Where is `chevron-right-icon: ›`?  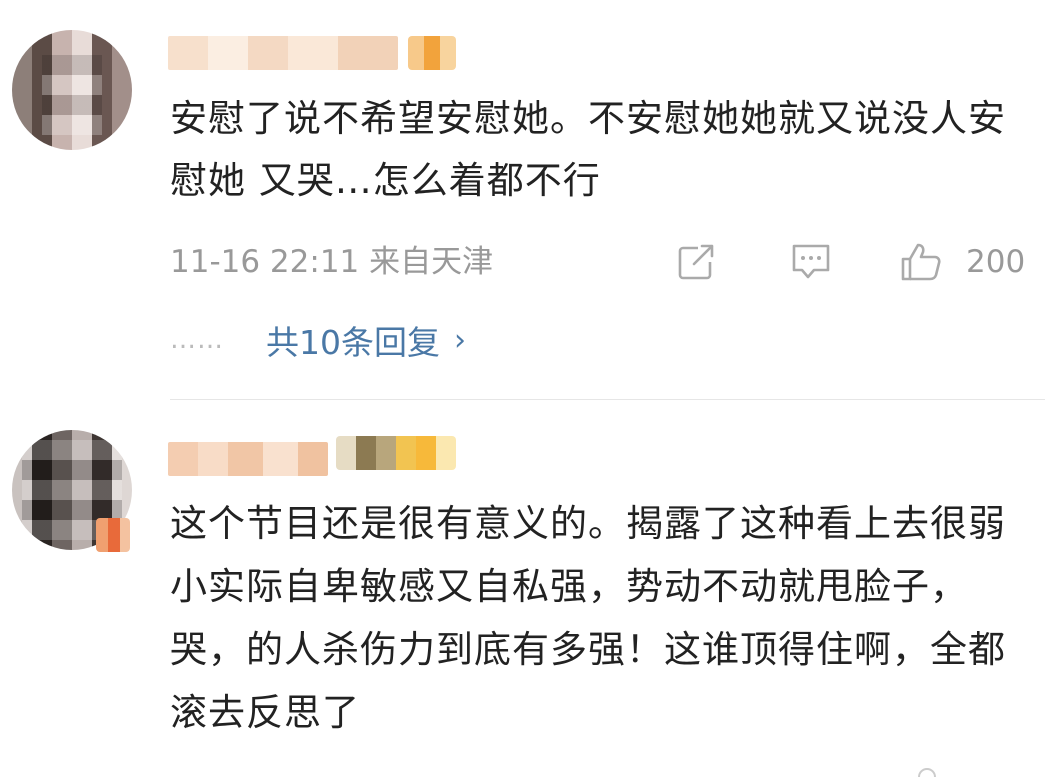 chevron-right-icon: › is located at coordinates (460, 340).